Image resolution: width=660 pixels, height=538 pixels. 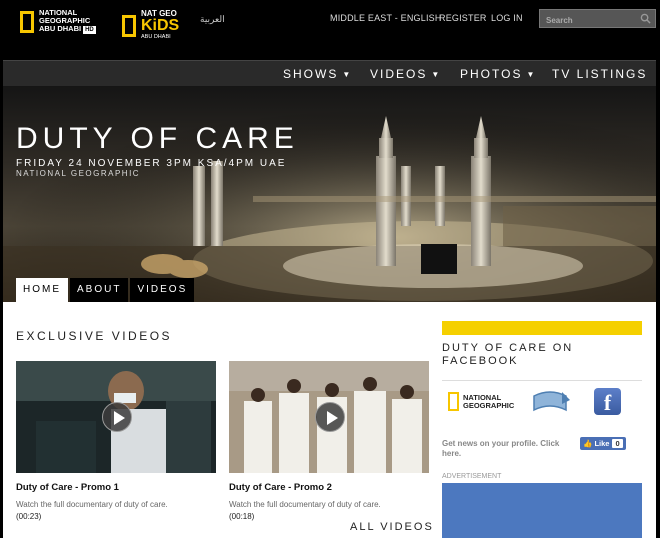 I want to click on nav-tv-listings: TV LISTINGS, so click(x=599, y=74).